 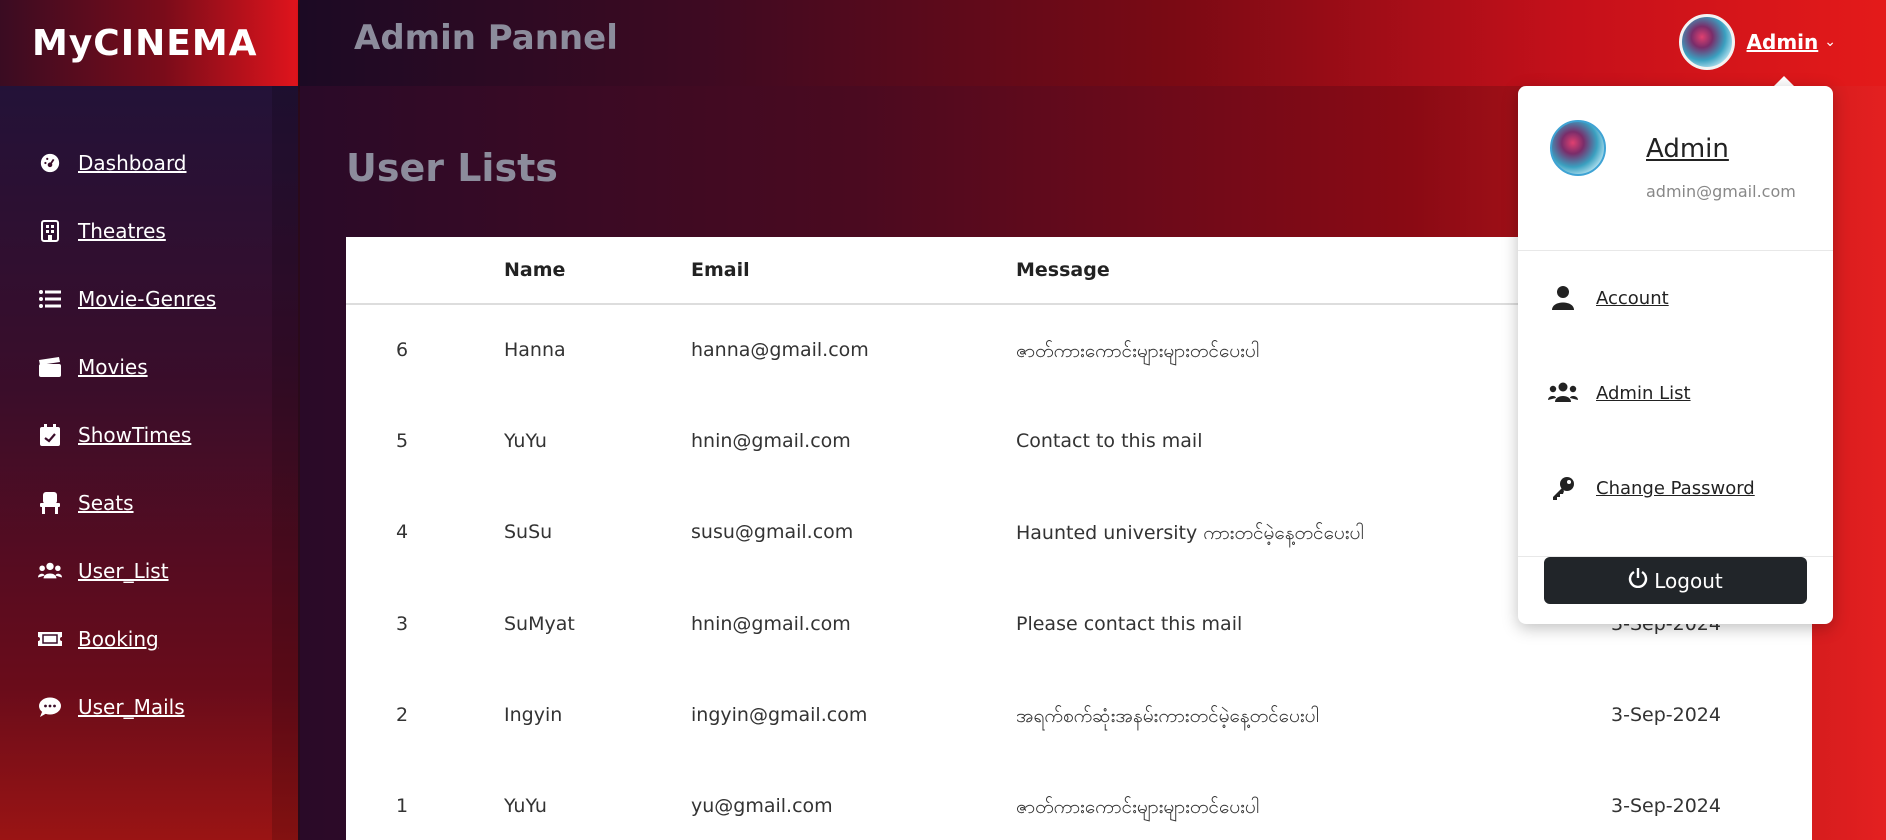 I want to click on row-id: 2, so click(x=402, y=715).